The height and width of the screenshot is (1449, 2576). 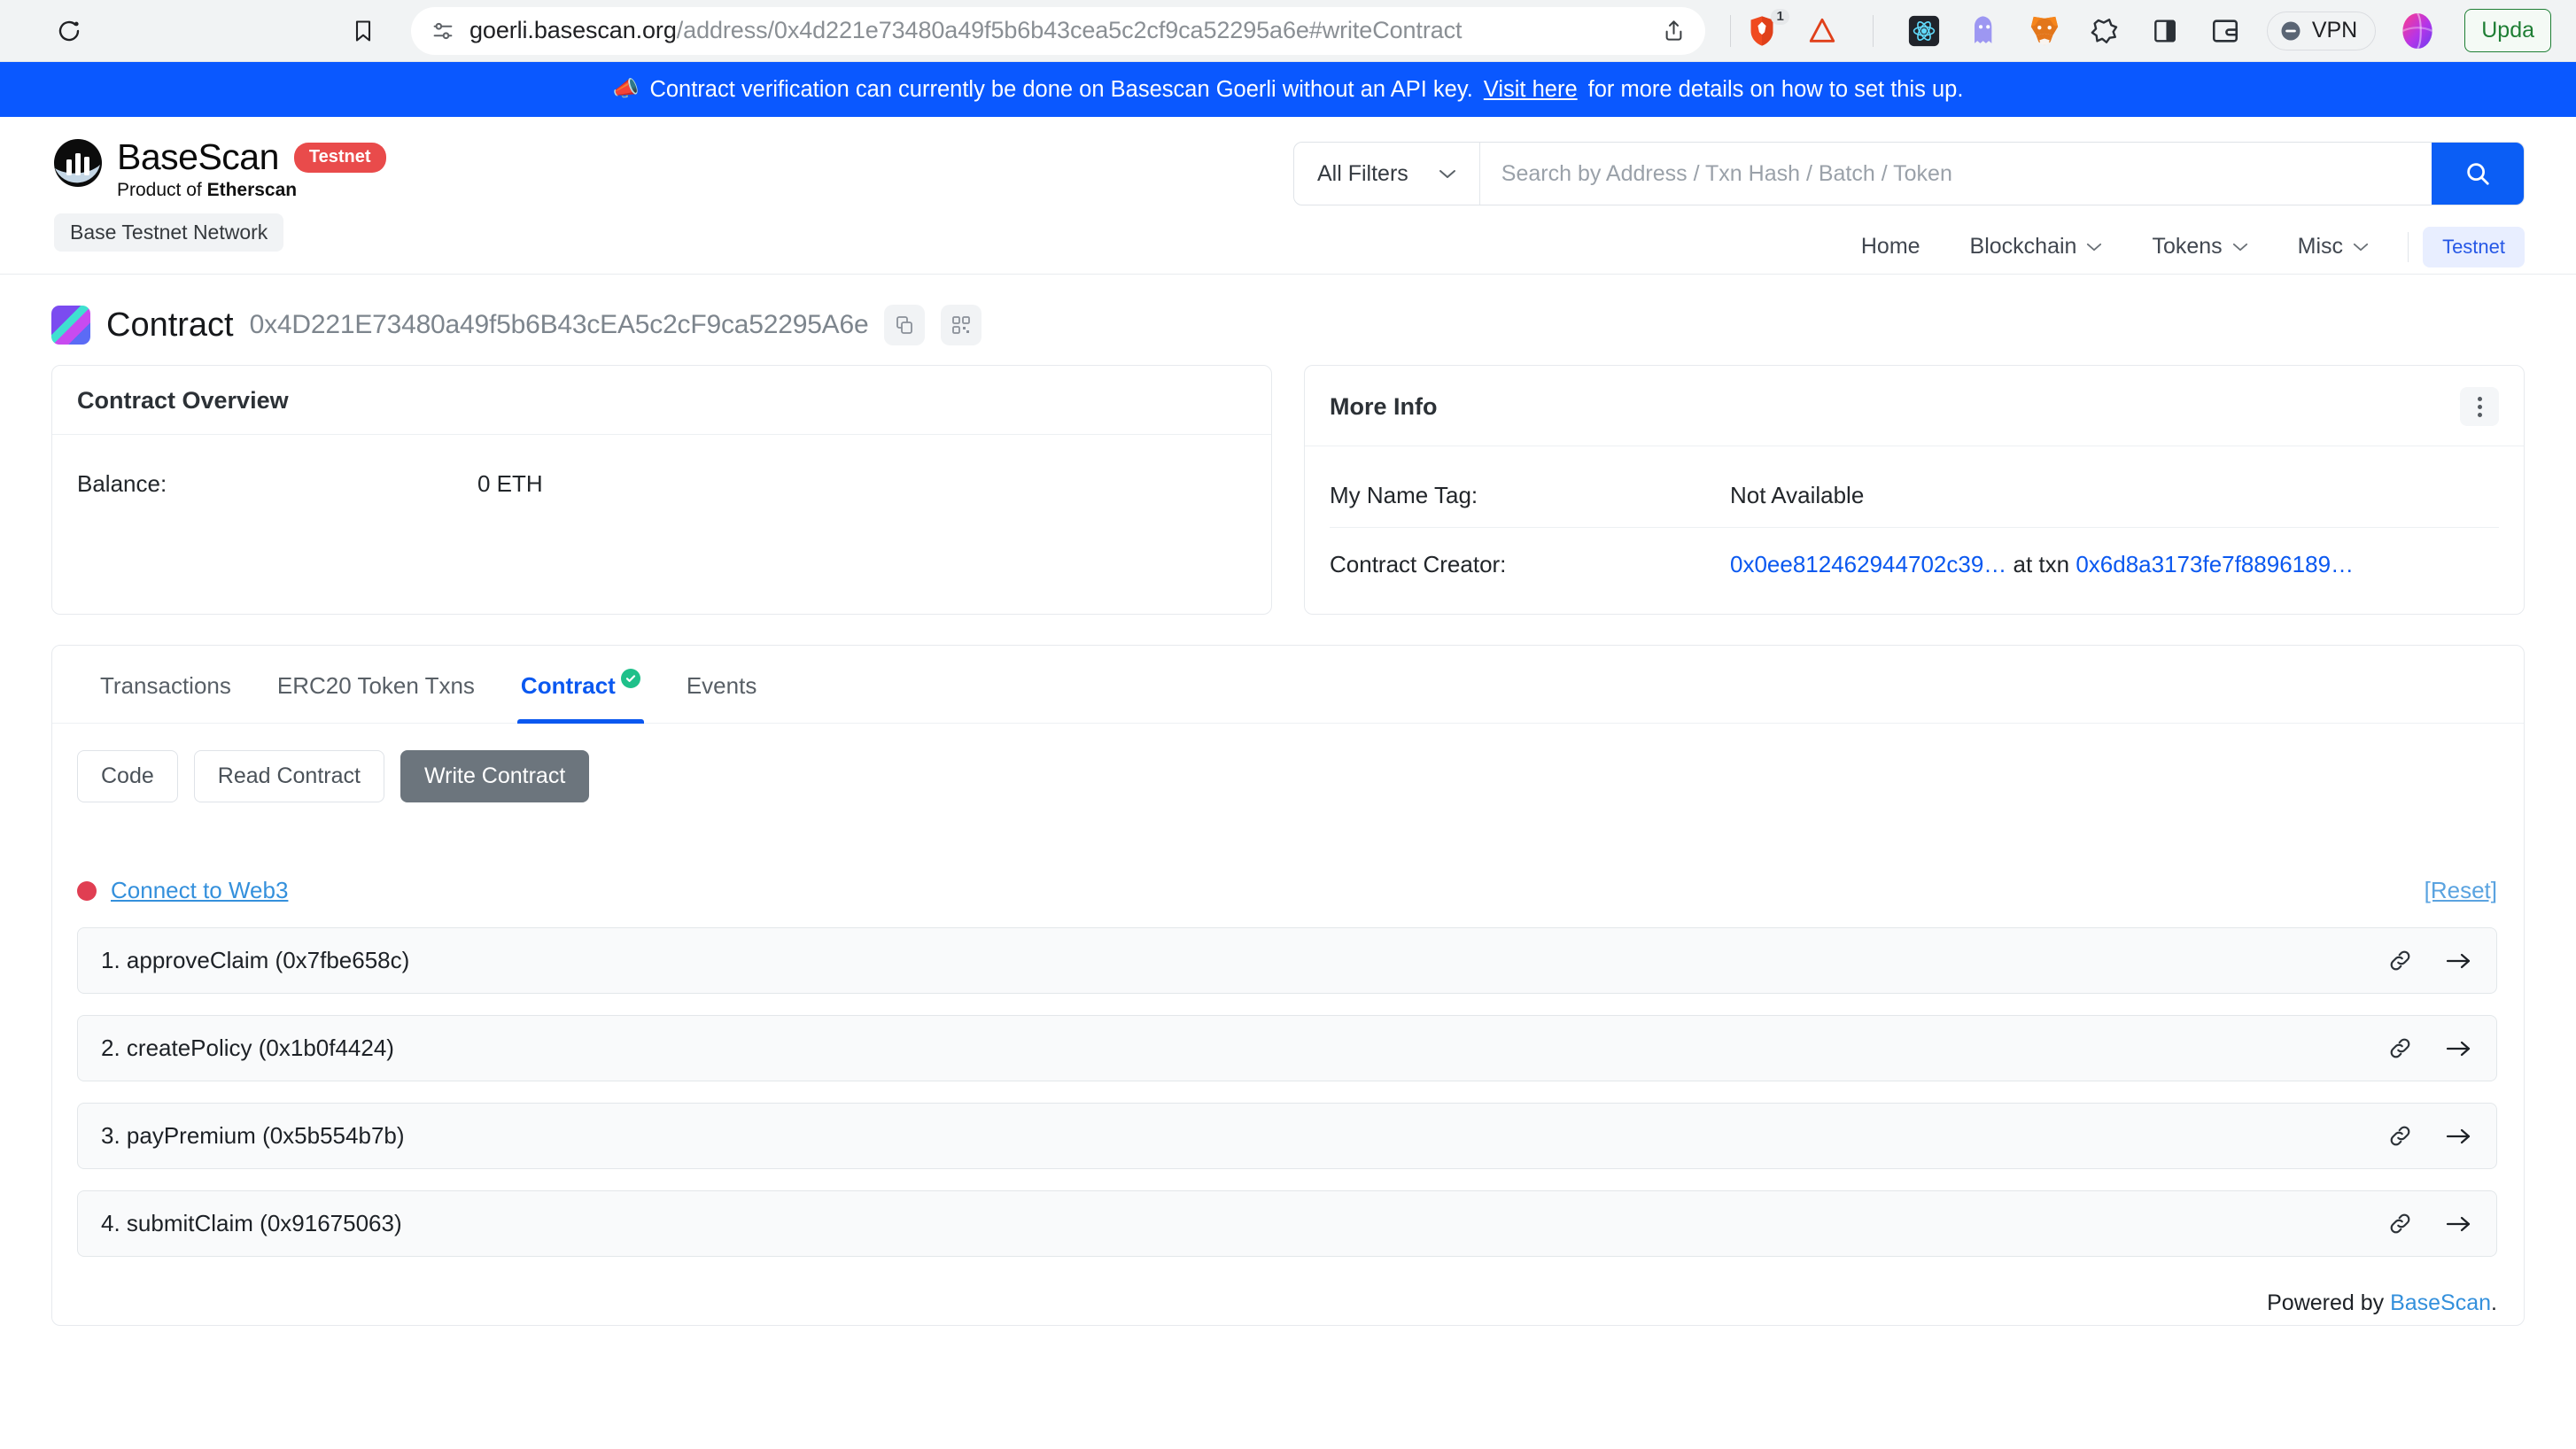 What do you see at coordinates (1766, 29) in the screenshot?
I see `brave-shields-icon: 1` at bounding box center [1766, 29].